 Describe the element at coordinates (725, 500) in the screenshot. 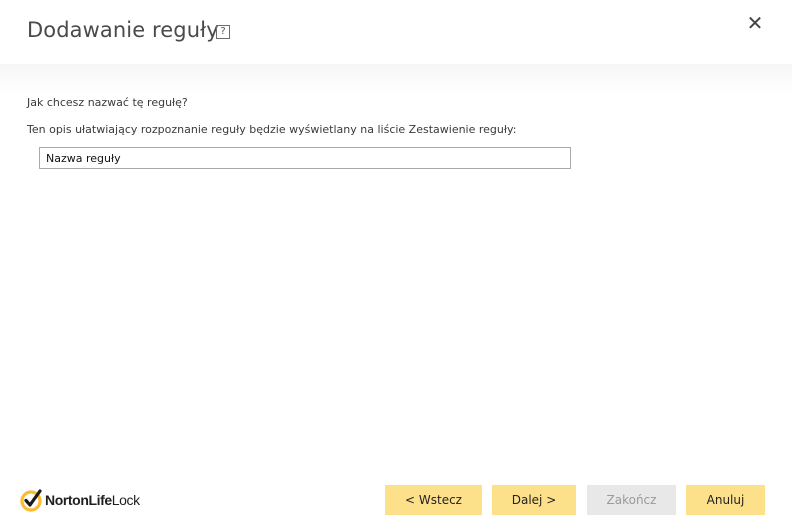

I see `cancel-button: Anuluj` at that location.